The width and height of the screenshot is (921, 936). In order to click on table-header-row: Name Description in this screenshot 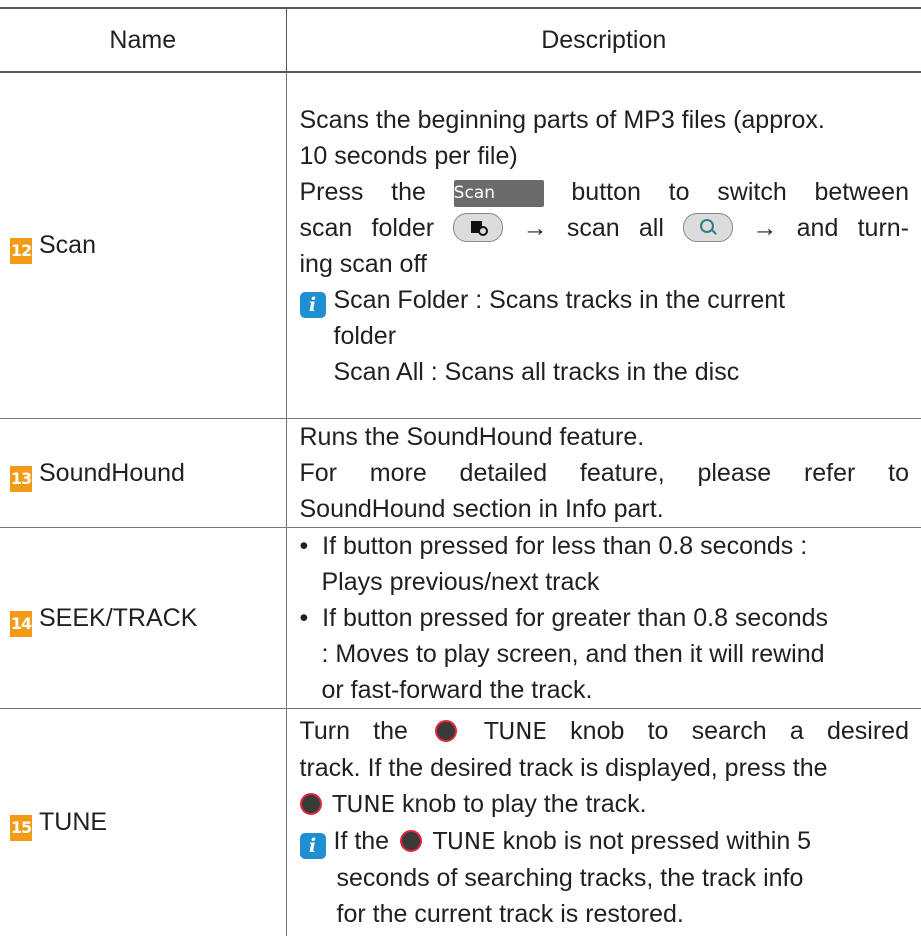, I will do `click(460, 40)`.